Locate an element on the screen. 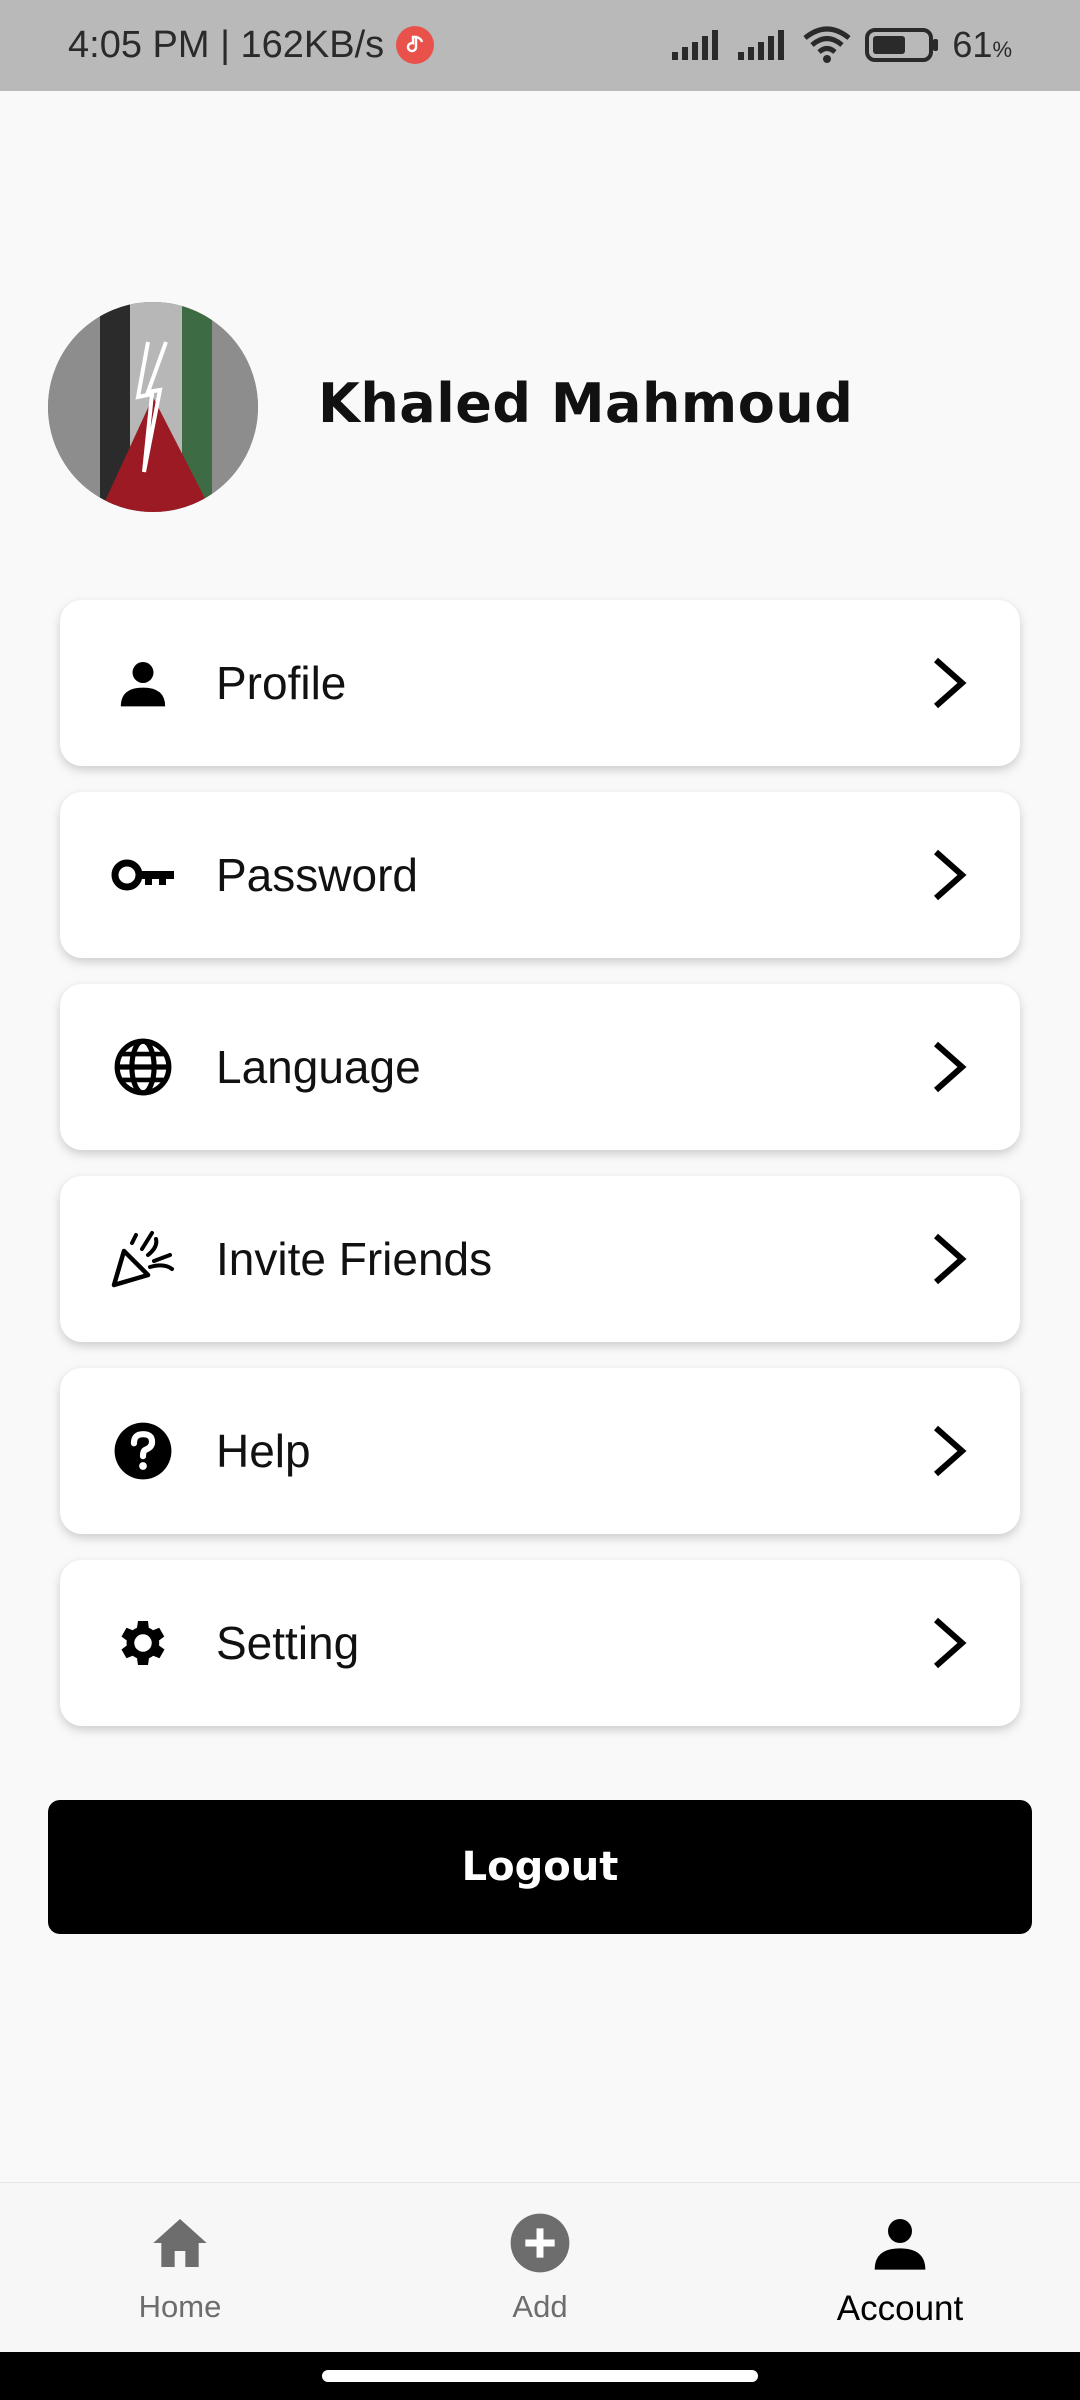 The width and height of the screenshot is (1080, 2400). menu-item-setting: Setting is located at coordinates (540, 1643).